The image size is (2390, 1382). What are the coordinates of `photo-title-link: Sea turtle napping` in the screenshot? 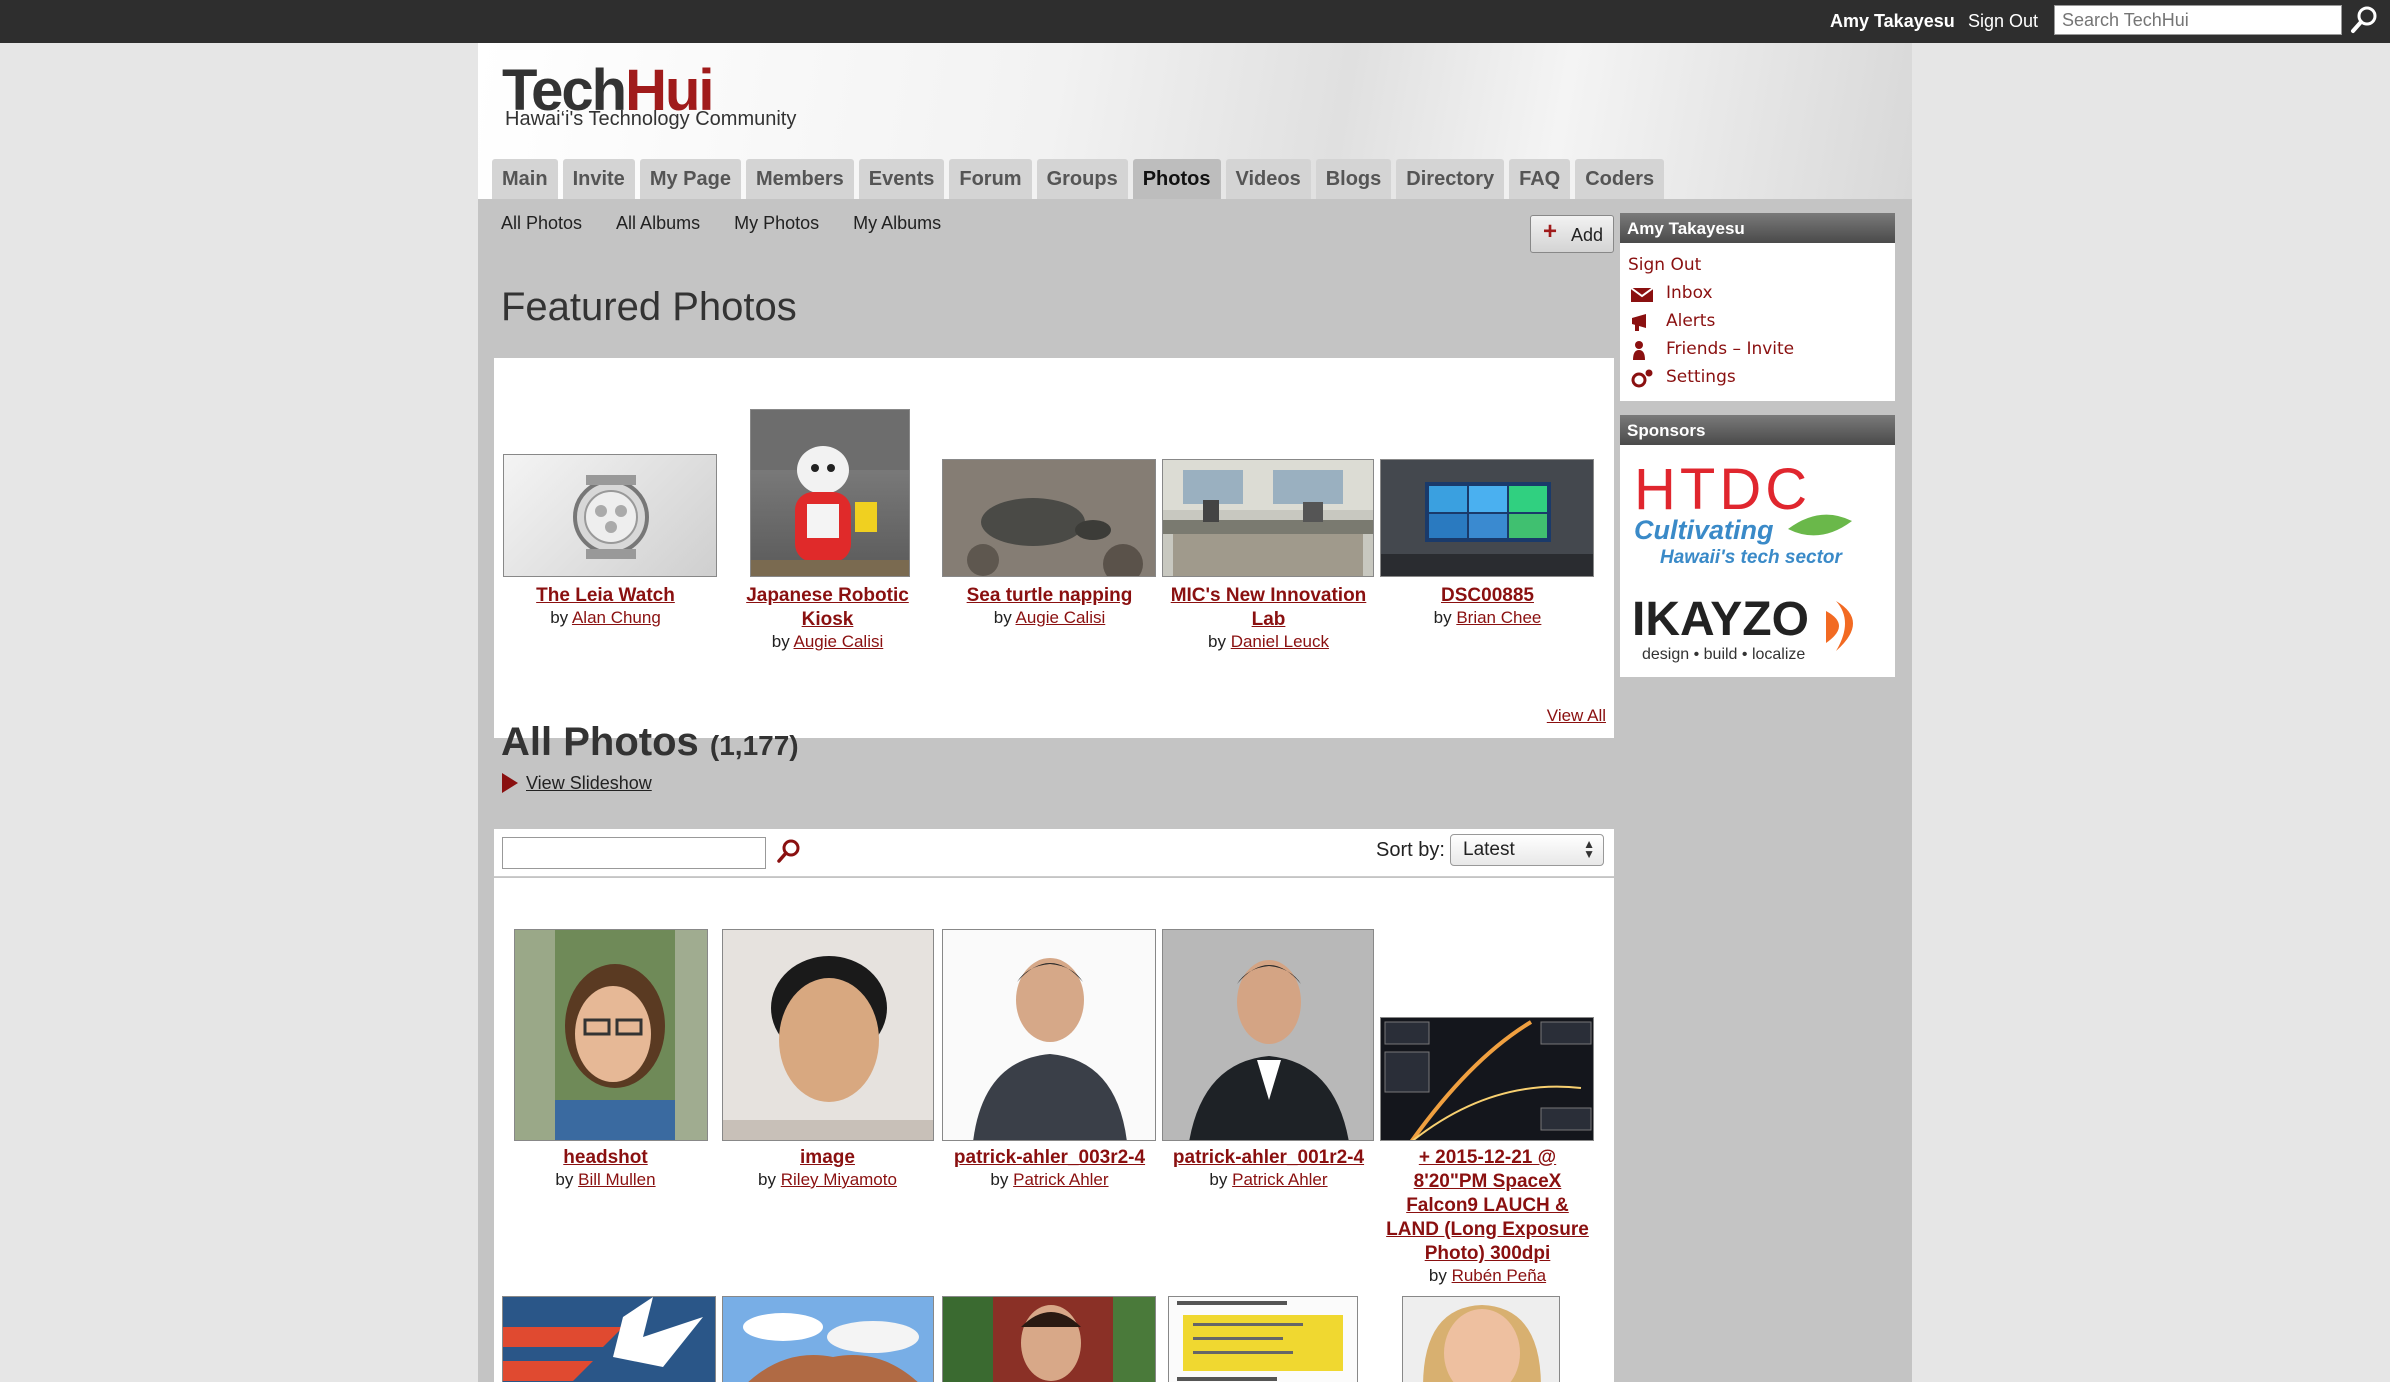 It's located at (1049, 596).